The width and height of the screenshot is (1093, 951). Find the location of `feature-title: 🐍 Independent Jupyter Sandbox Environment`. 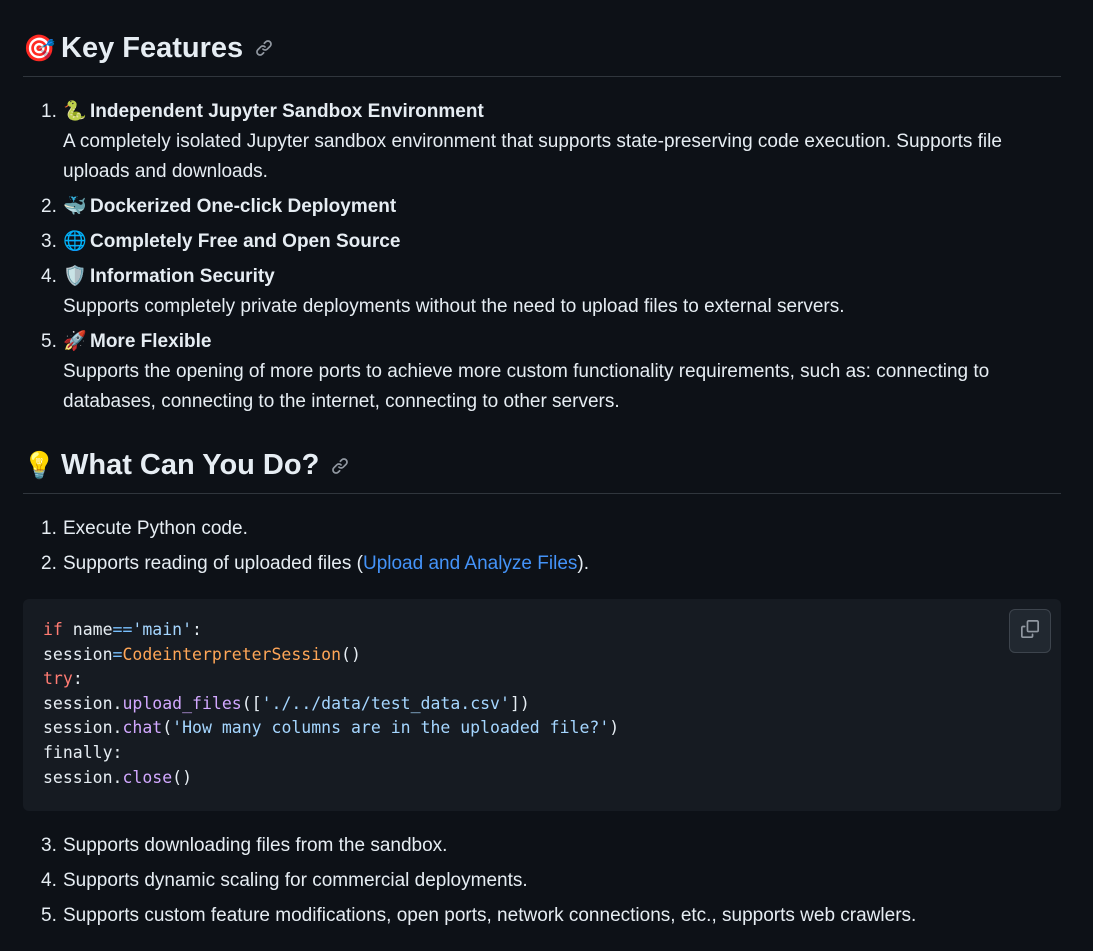

feature-title: 🐍 Independent Jupyter Sandbox Environment is located at coordinates (562, 112).